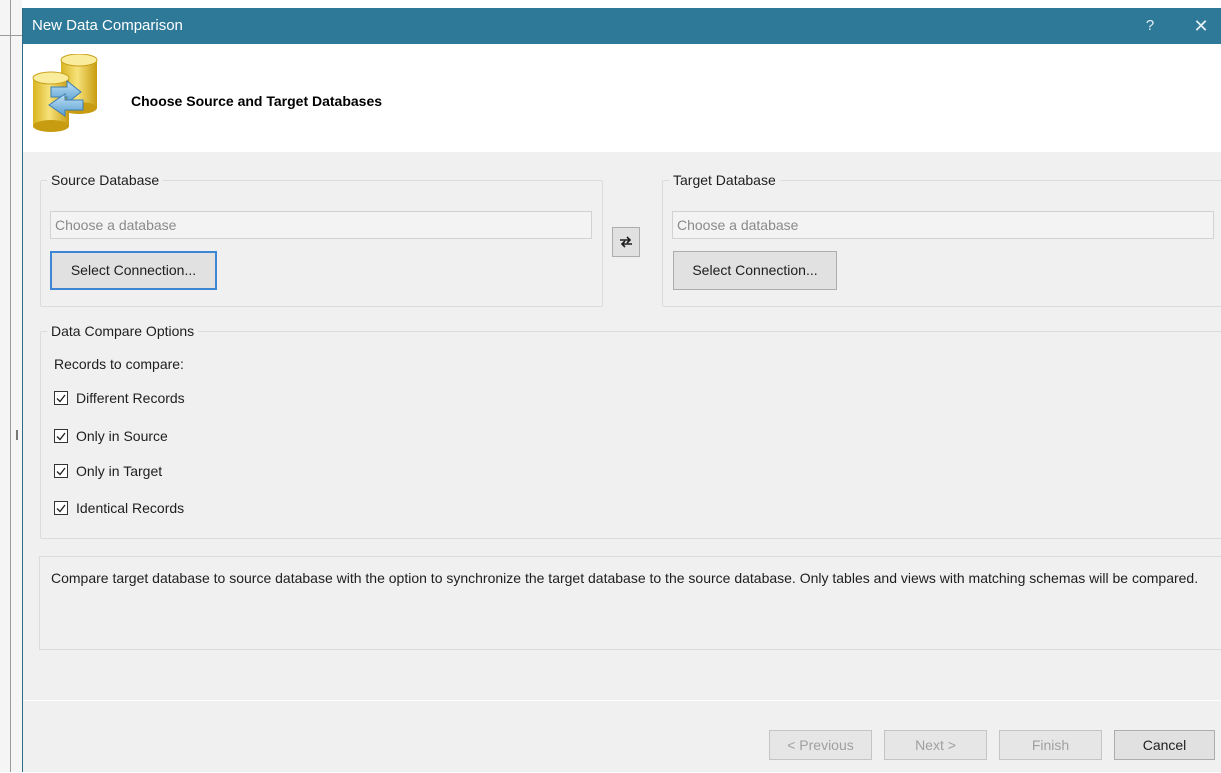 This screenshot has width=1221, height=773. I want to click on source-database-label: Source Database, so click(105, 180).